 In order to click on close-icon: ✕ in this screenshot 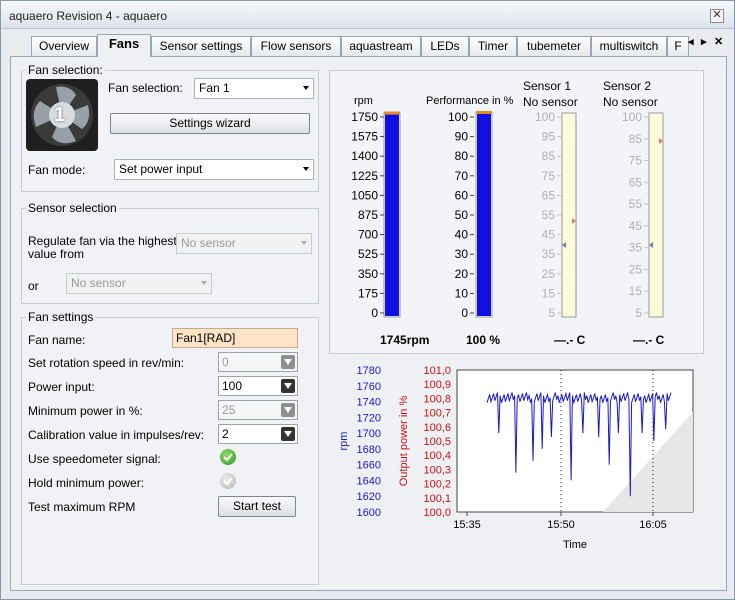, I will do `click(717, 16)`.